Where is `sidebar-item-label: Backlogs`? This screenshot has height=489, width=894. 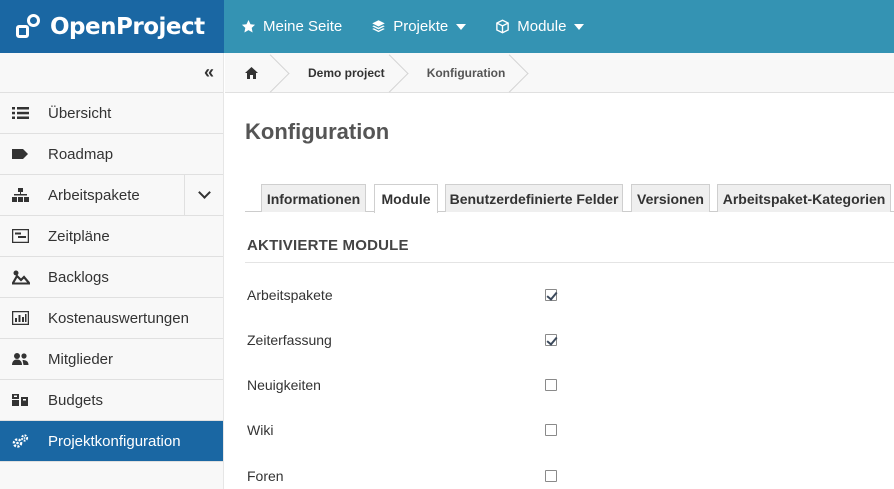 sidebar-item-label: Backlogs is located at coordinates (78, 277).